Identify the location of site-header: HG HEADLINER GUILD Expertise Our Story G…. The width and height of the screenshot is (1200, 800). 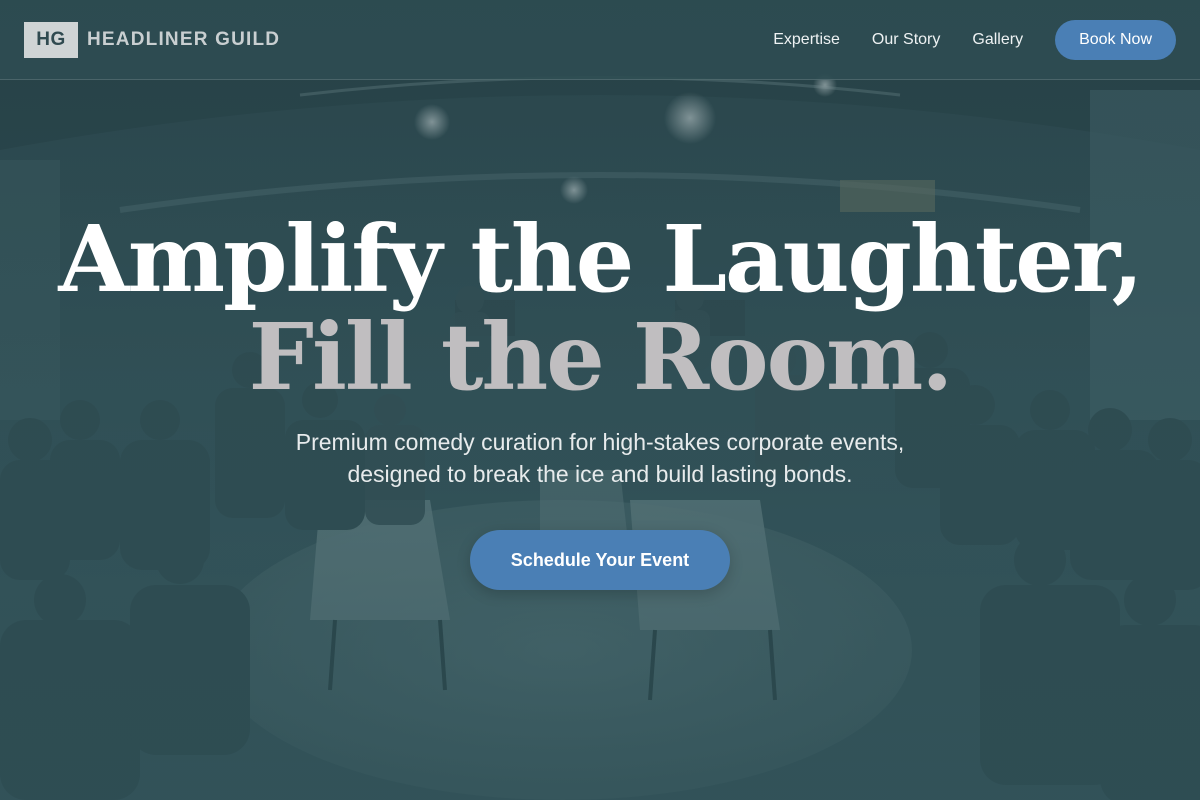
(600, 40).